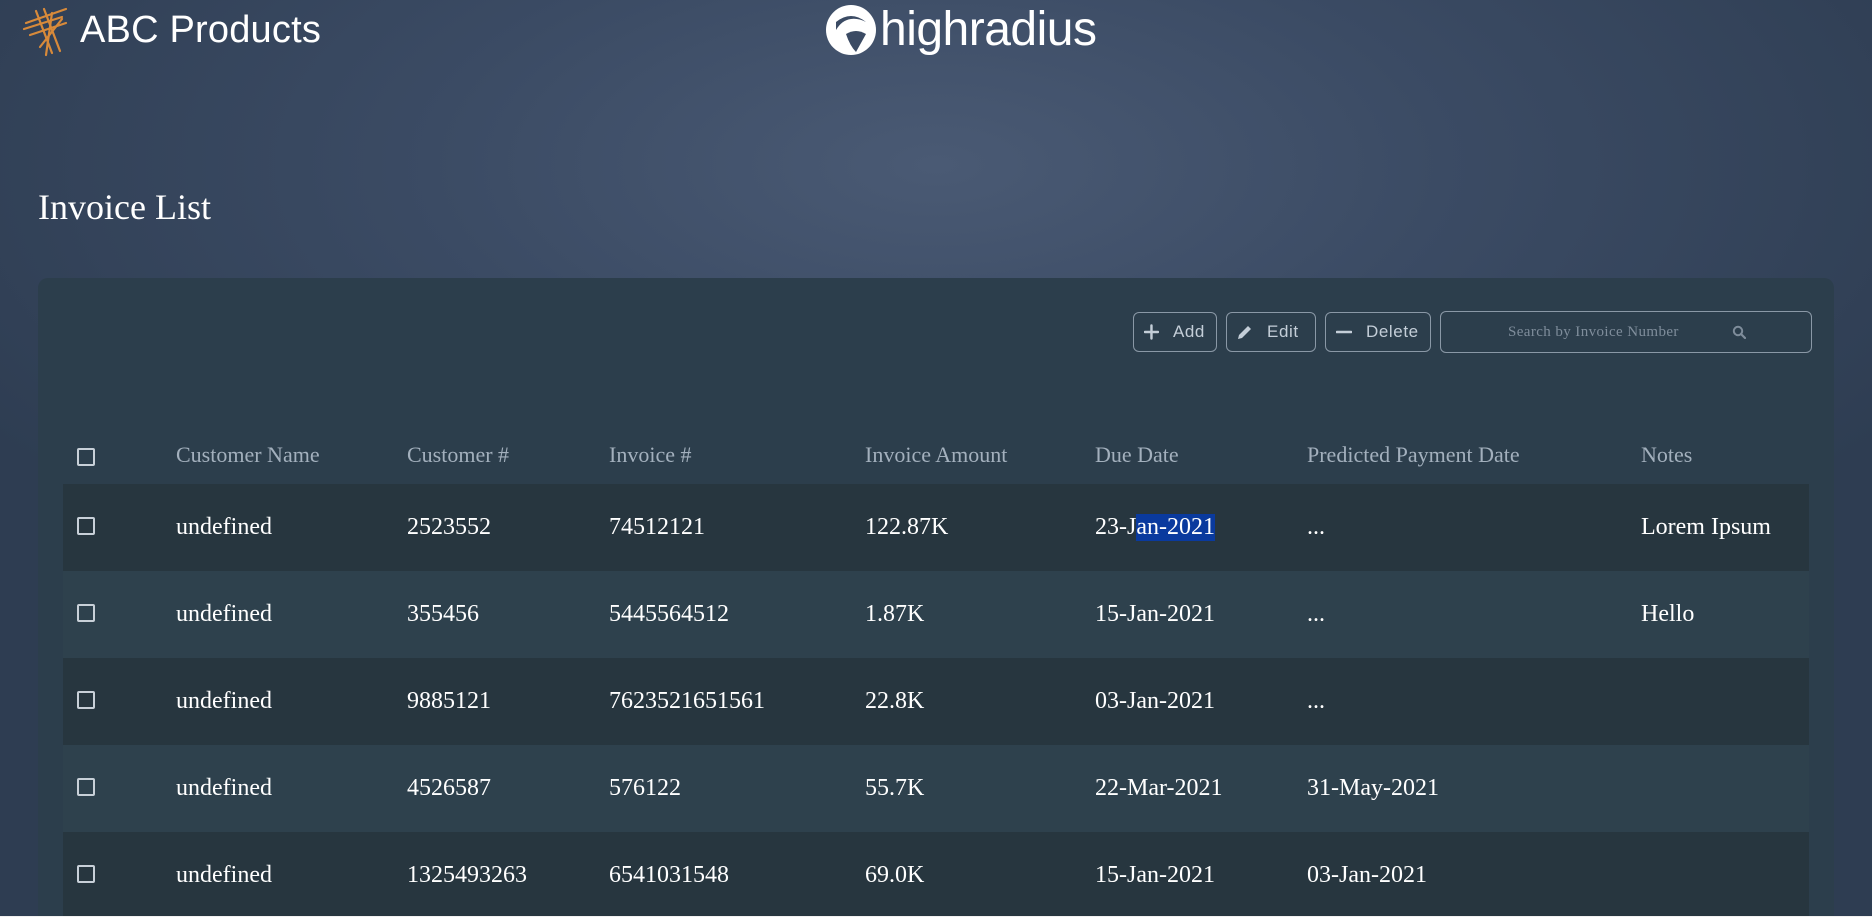 Image resolution: width=1872 pixels, height=917 pixels. I want to click on edit-button: Edit, so click(1271, 332).